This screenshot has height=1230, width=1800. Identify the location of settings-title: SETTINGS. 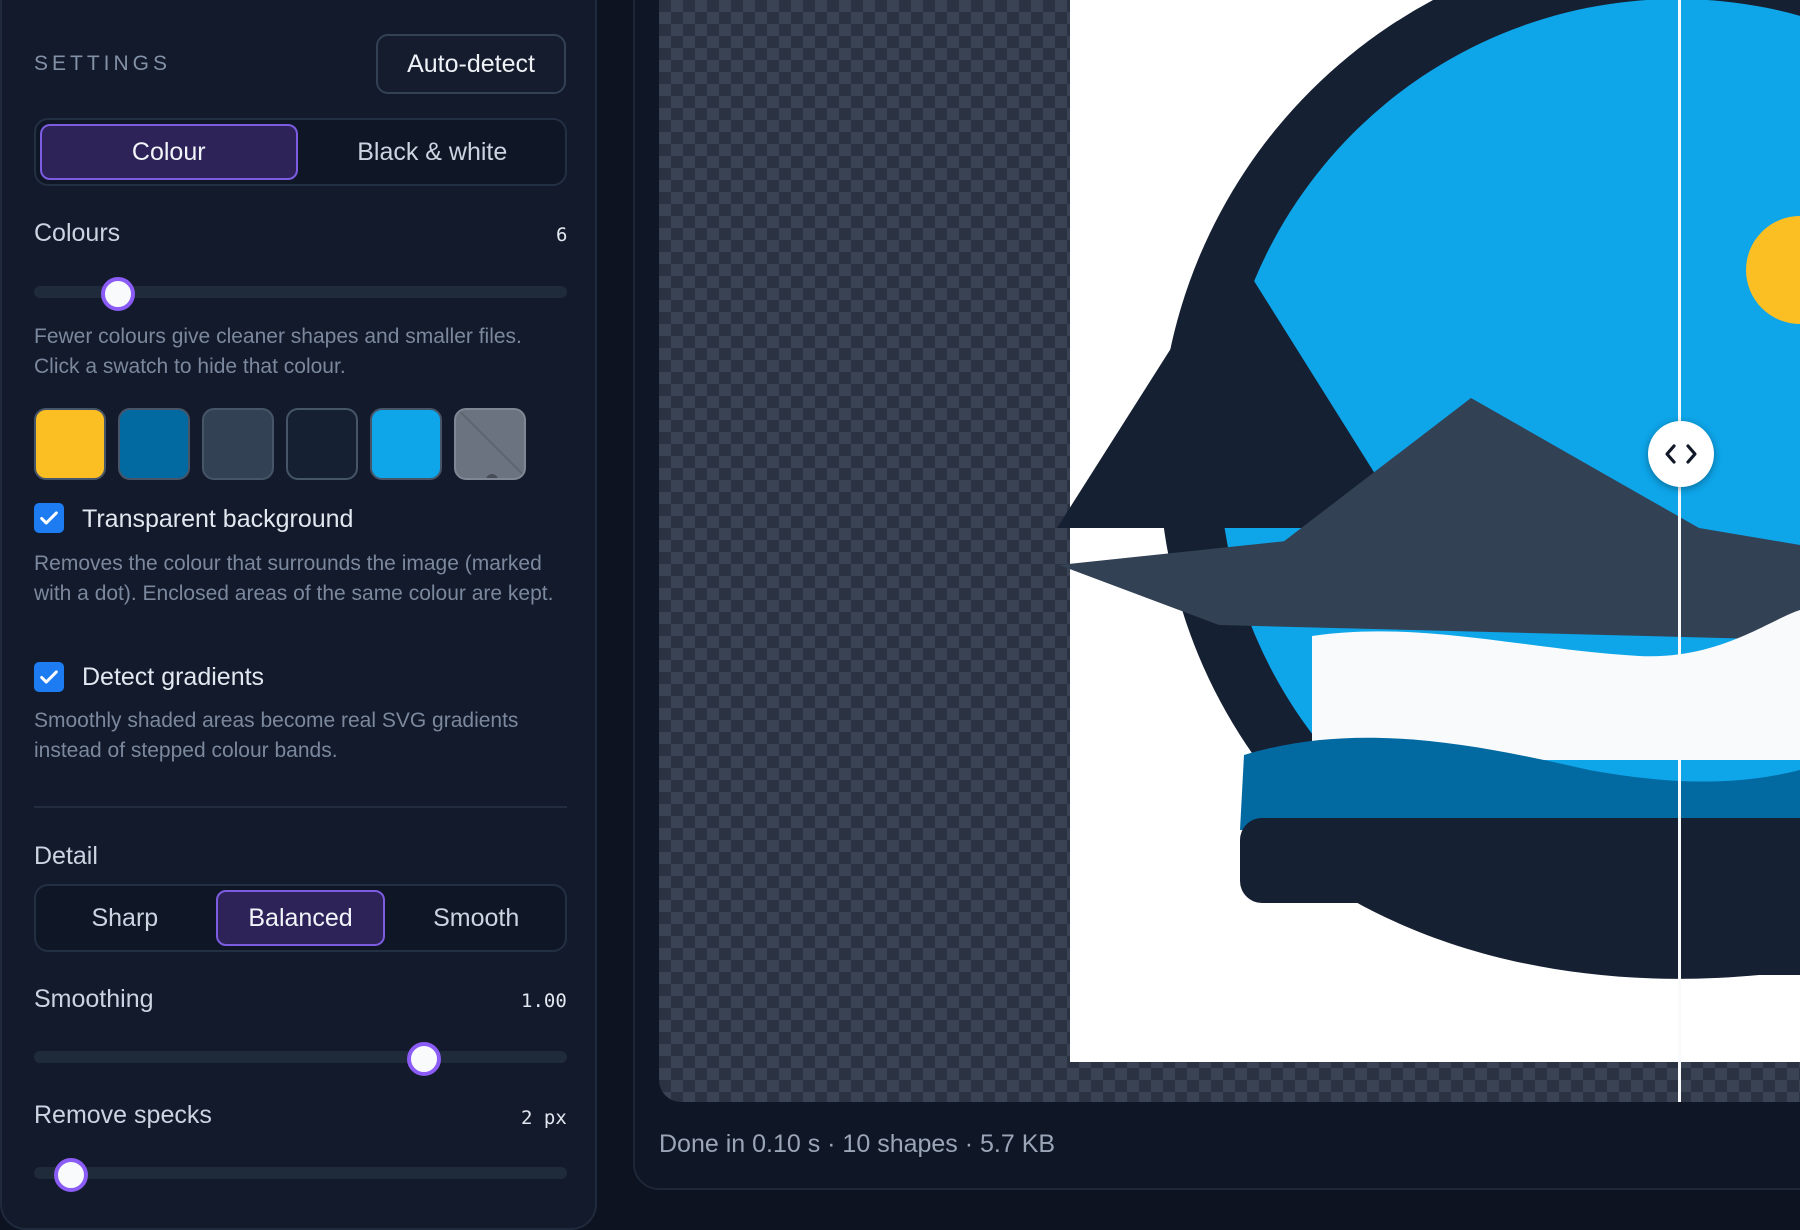
(103, 63).